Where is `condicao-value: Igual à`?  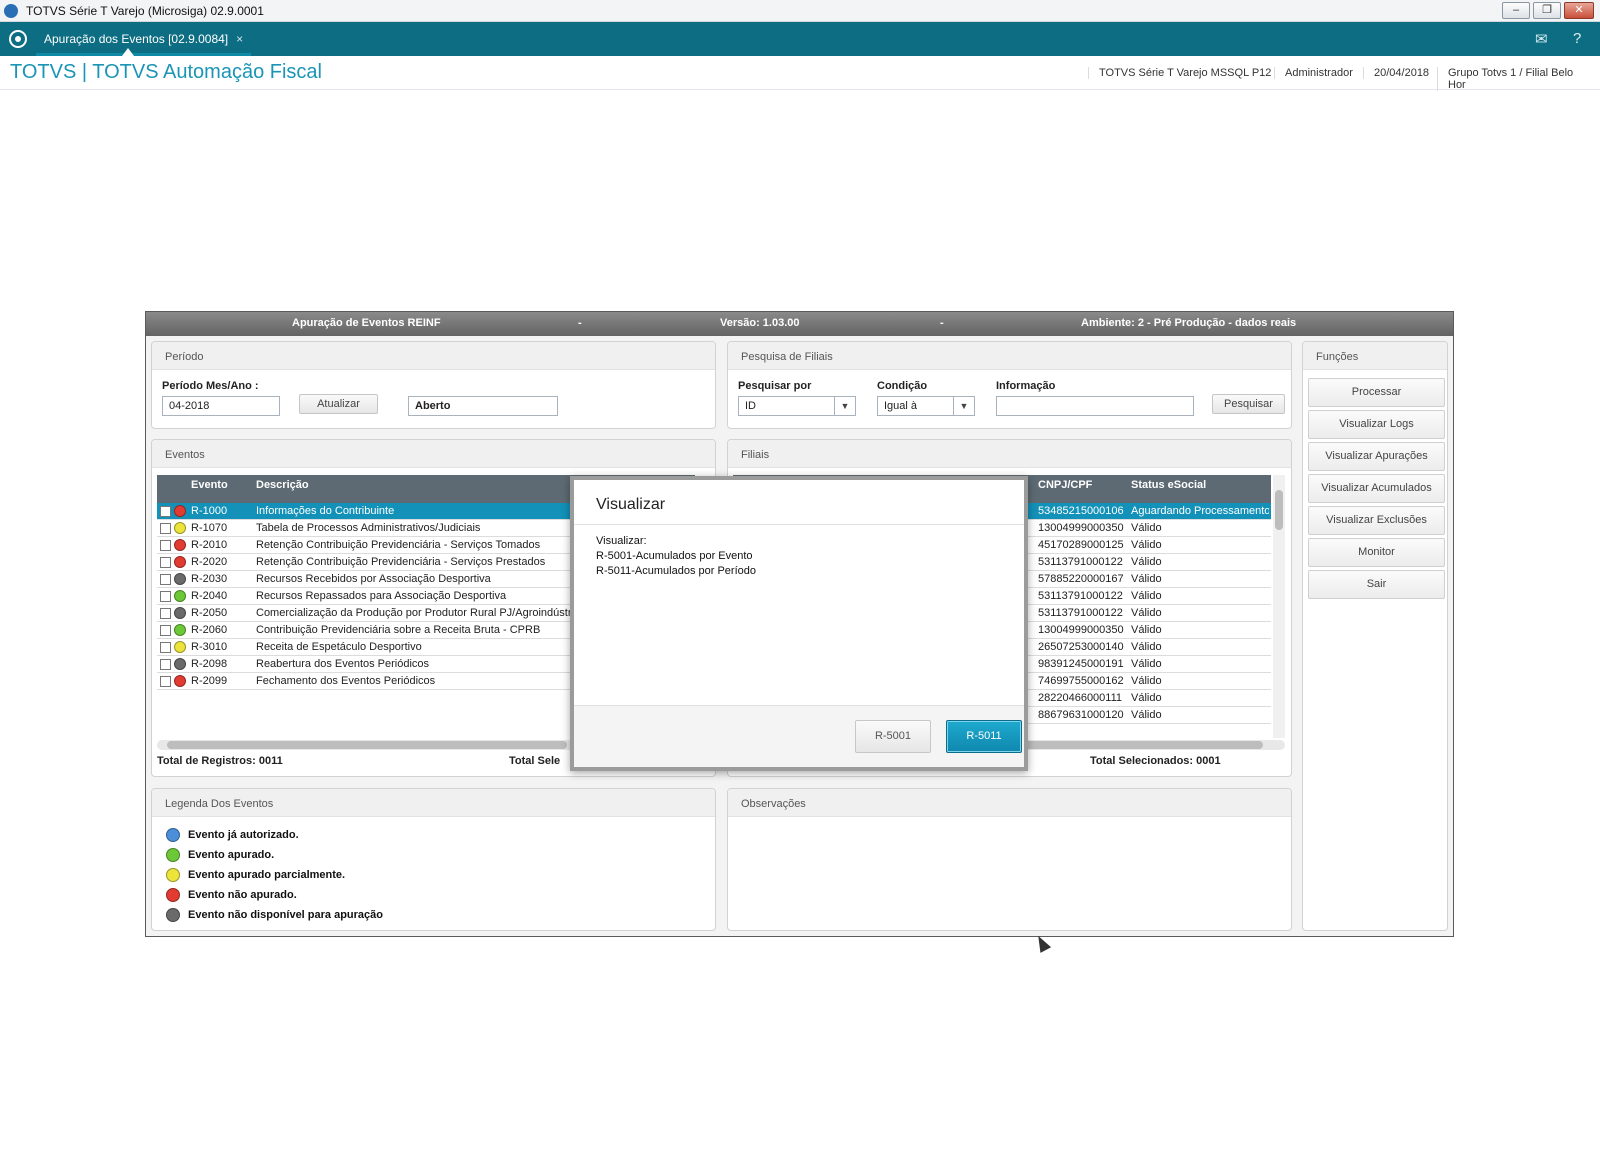 condicao-value: Igual à is located at coordinates (901, 406).